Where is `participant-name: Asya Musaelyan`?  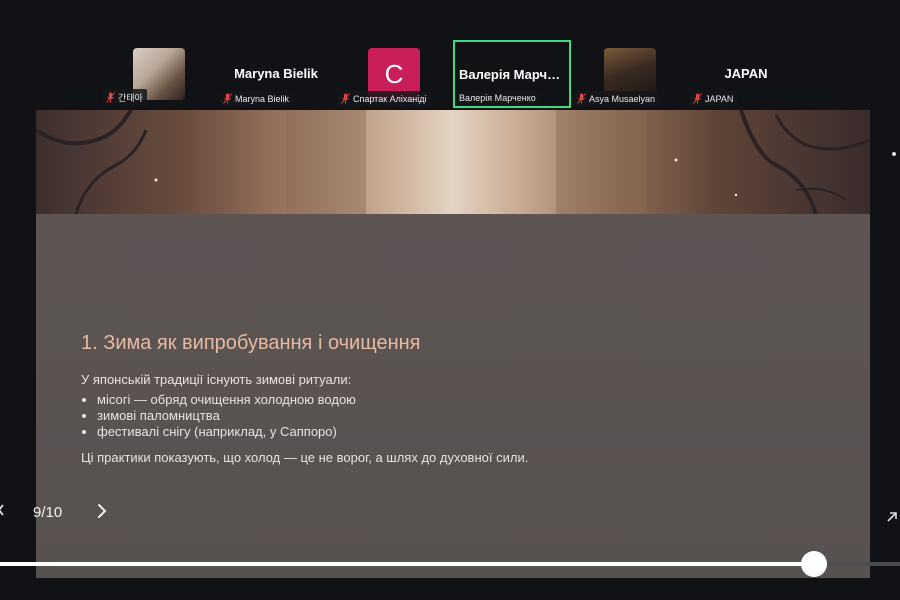 participant-name: Asya Musaelyan is located at coordinates (622, 98).